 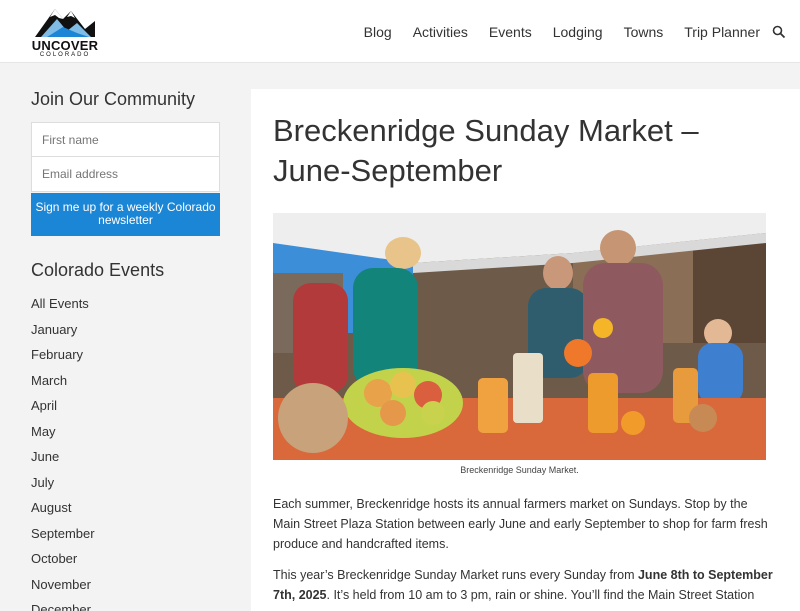 I want to click on colorado-events-title: Colorado Events, so click(x=98, y=270).